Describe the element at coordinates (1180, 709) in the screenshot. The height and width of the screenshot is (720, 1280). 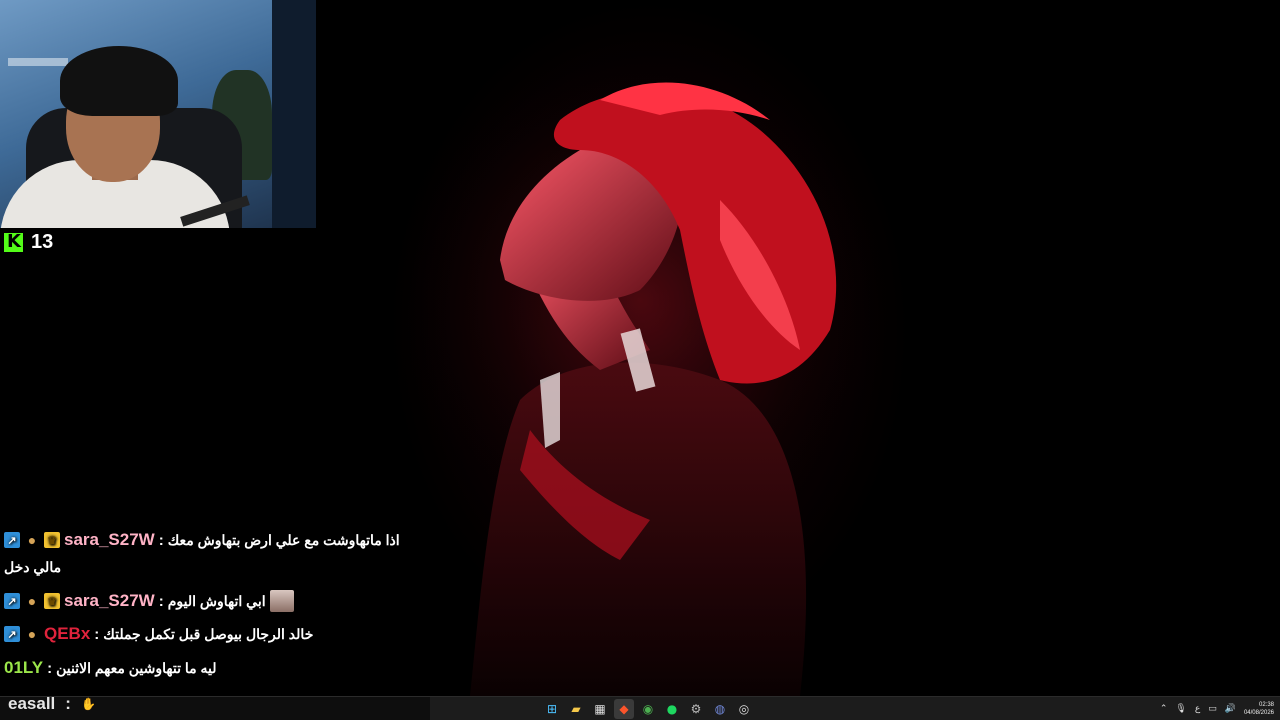
I see `microphone-icon: 🎙` at that location.